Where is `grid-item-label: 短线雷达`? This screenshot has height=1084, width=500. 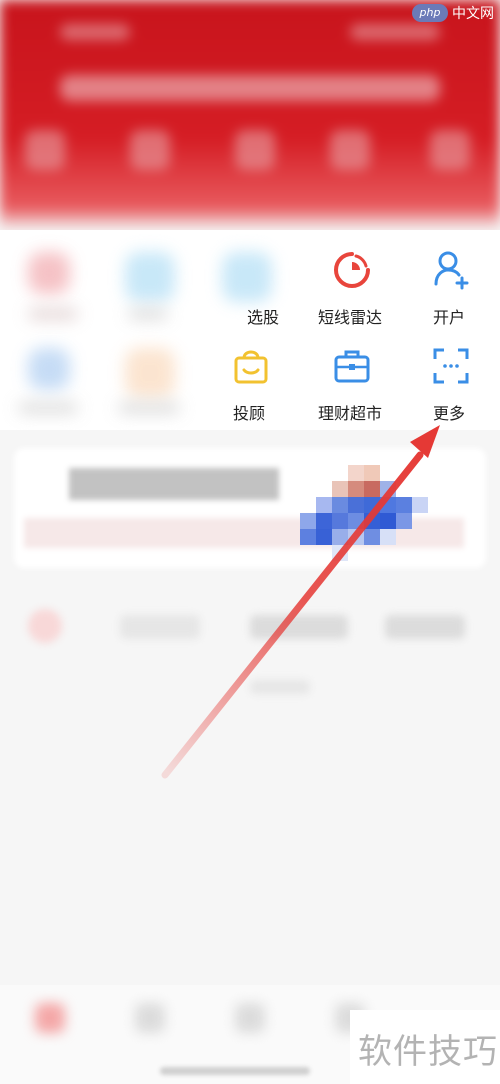
grid-item-label: 短线雷达 is located at coordinates (349, 318).